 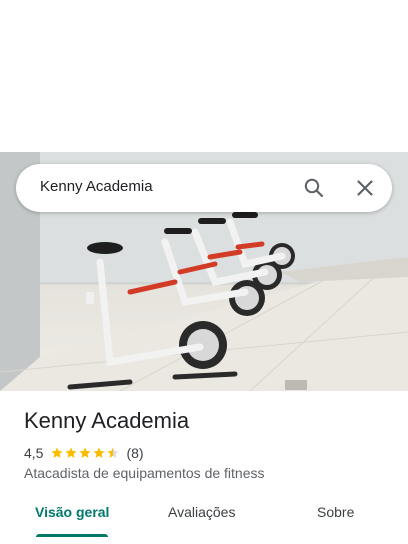 What do you see at coordinates (113, 452) in the screenshot?
I see `star-half-icon` at bounding box center [113, 452].